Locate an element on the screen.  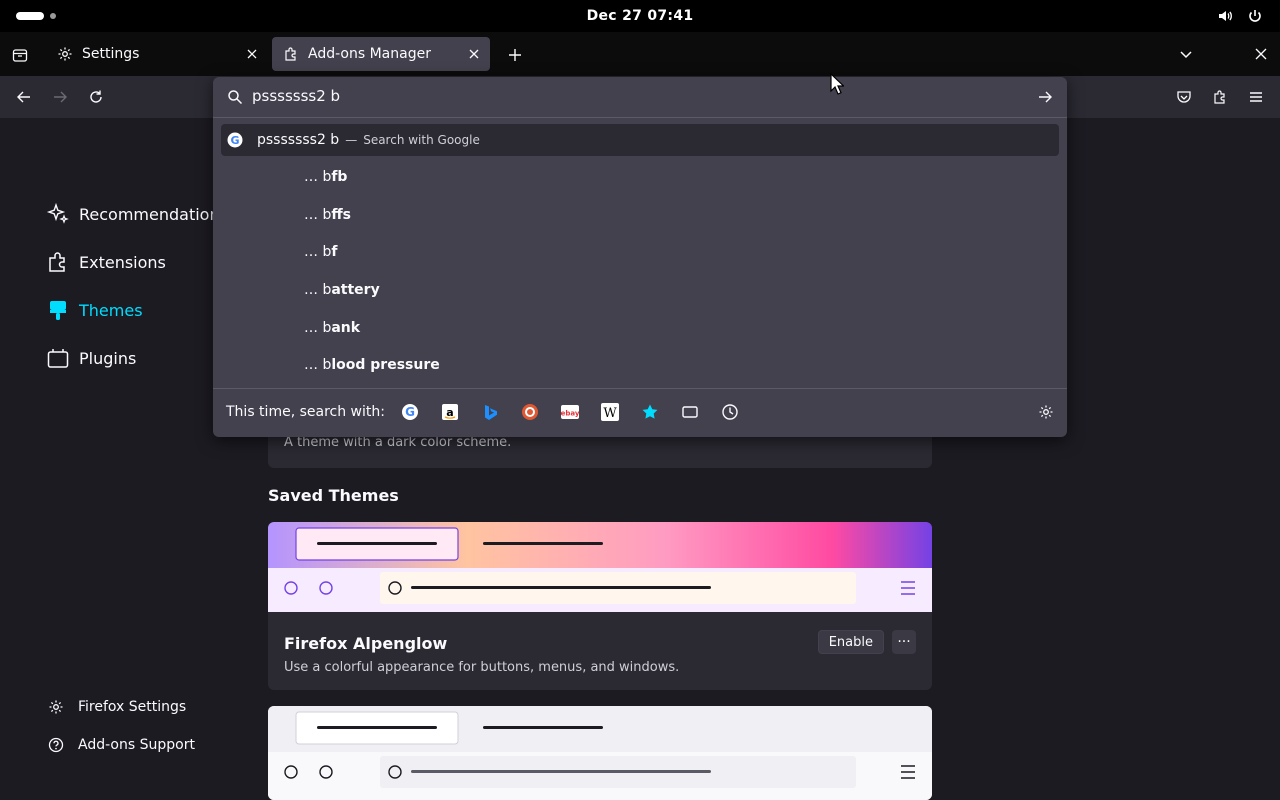
wikipedia-icon: W is located at coordinates (610, 412).